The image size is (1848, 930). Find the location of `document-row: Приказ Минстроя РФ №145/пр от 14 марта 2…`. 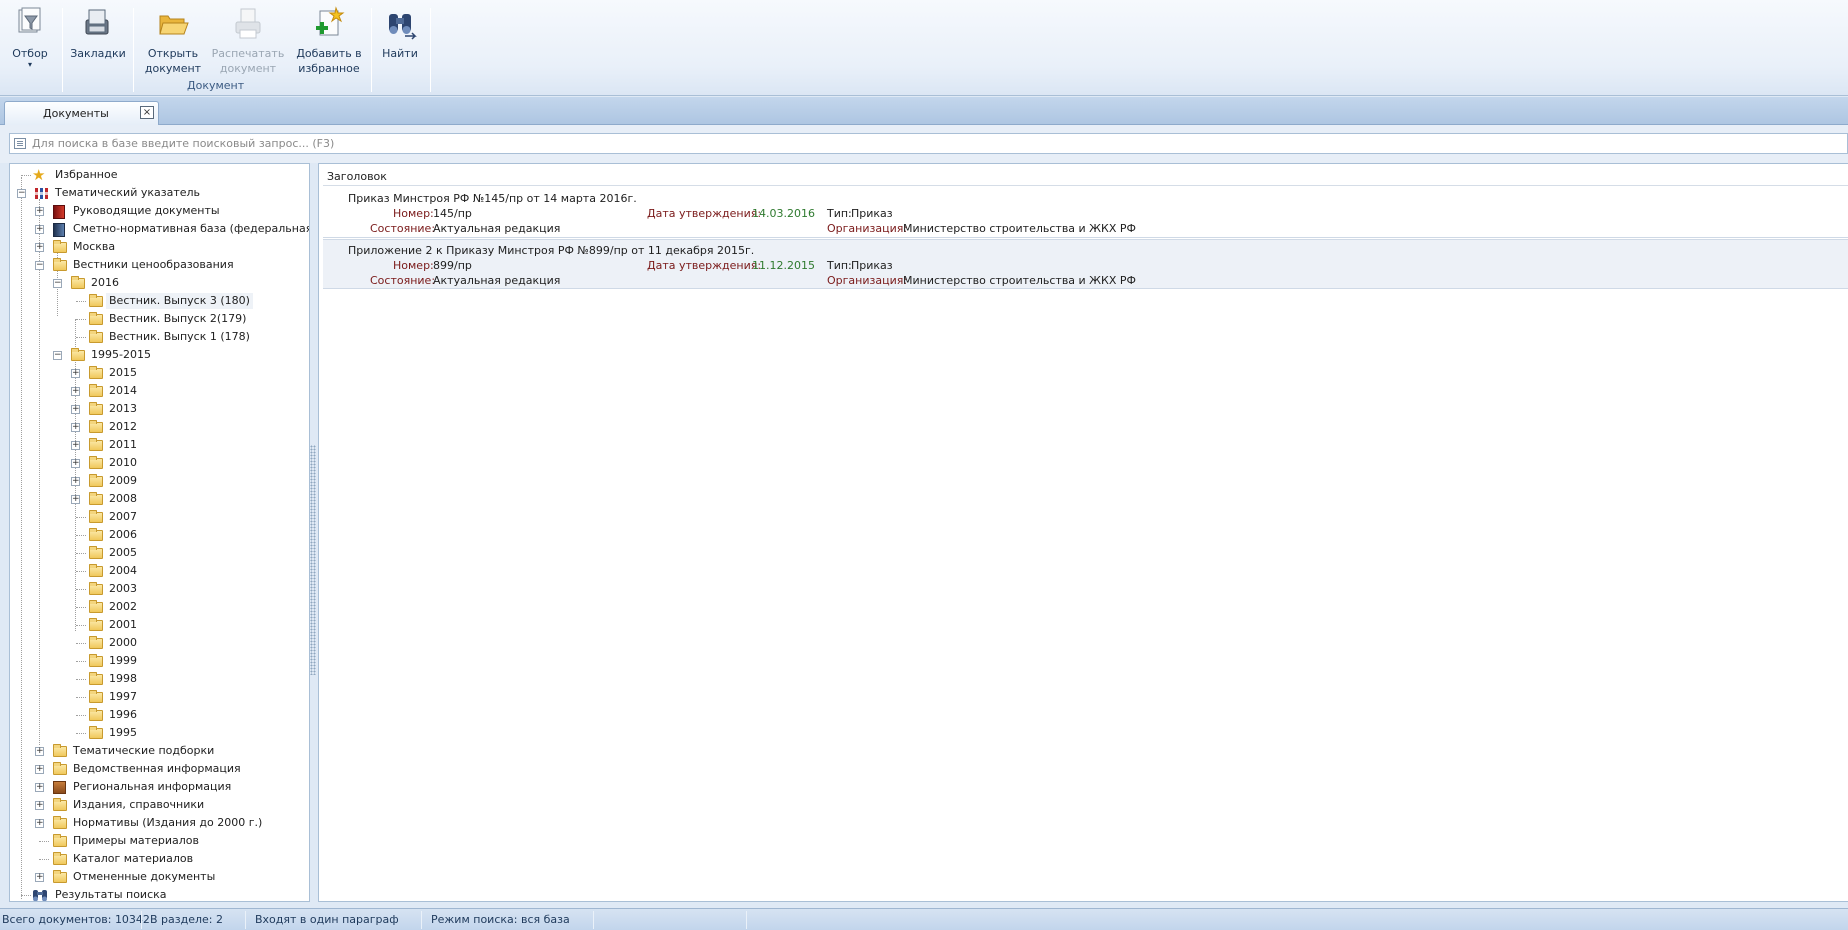

document-row: Приказ Минстроя РФ №145/пр от 14 марта 2… is located at coordinates (1085, 213).